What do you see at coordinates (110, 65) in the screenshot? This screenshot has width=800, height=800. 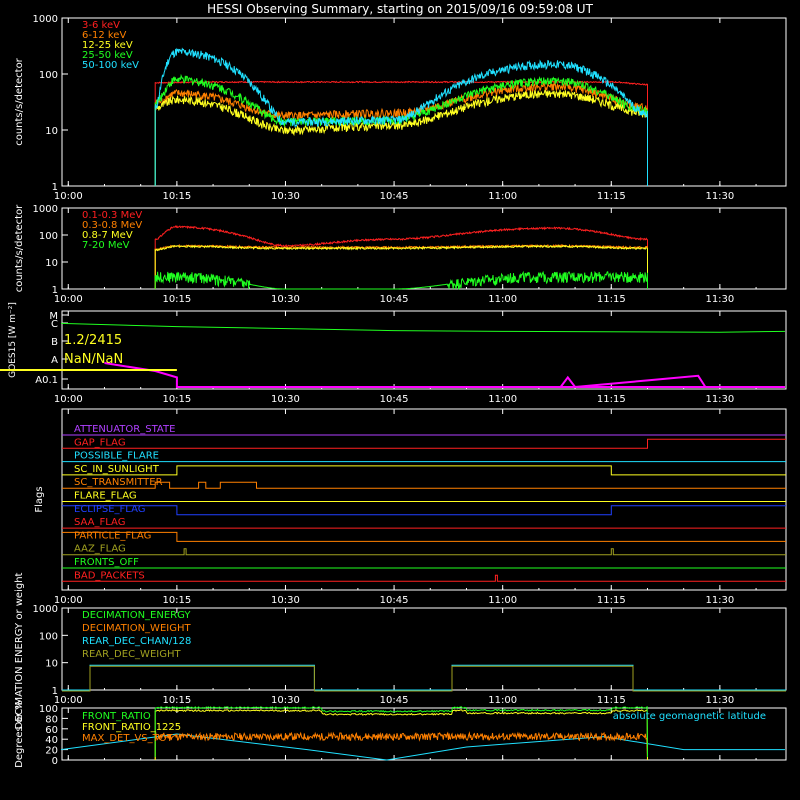 I see `legend-entry: 50-100 keV` at bounding box center [110, 65].